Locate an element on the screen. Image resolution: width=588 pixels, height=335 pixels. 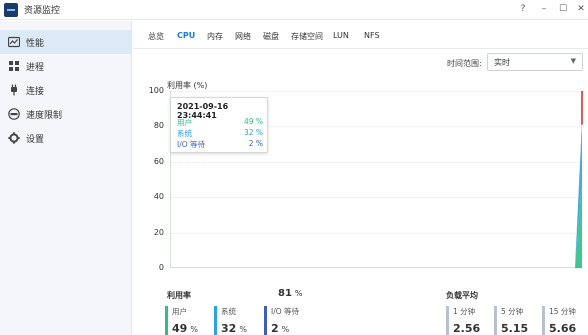
load-15min: 15 分钟 5.66 is located at coordinates (559, 320).